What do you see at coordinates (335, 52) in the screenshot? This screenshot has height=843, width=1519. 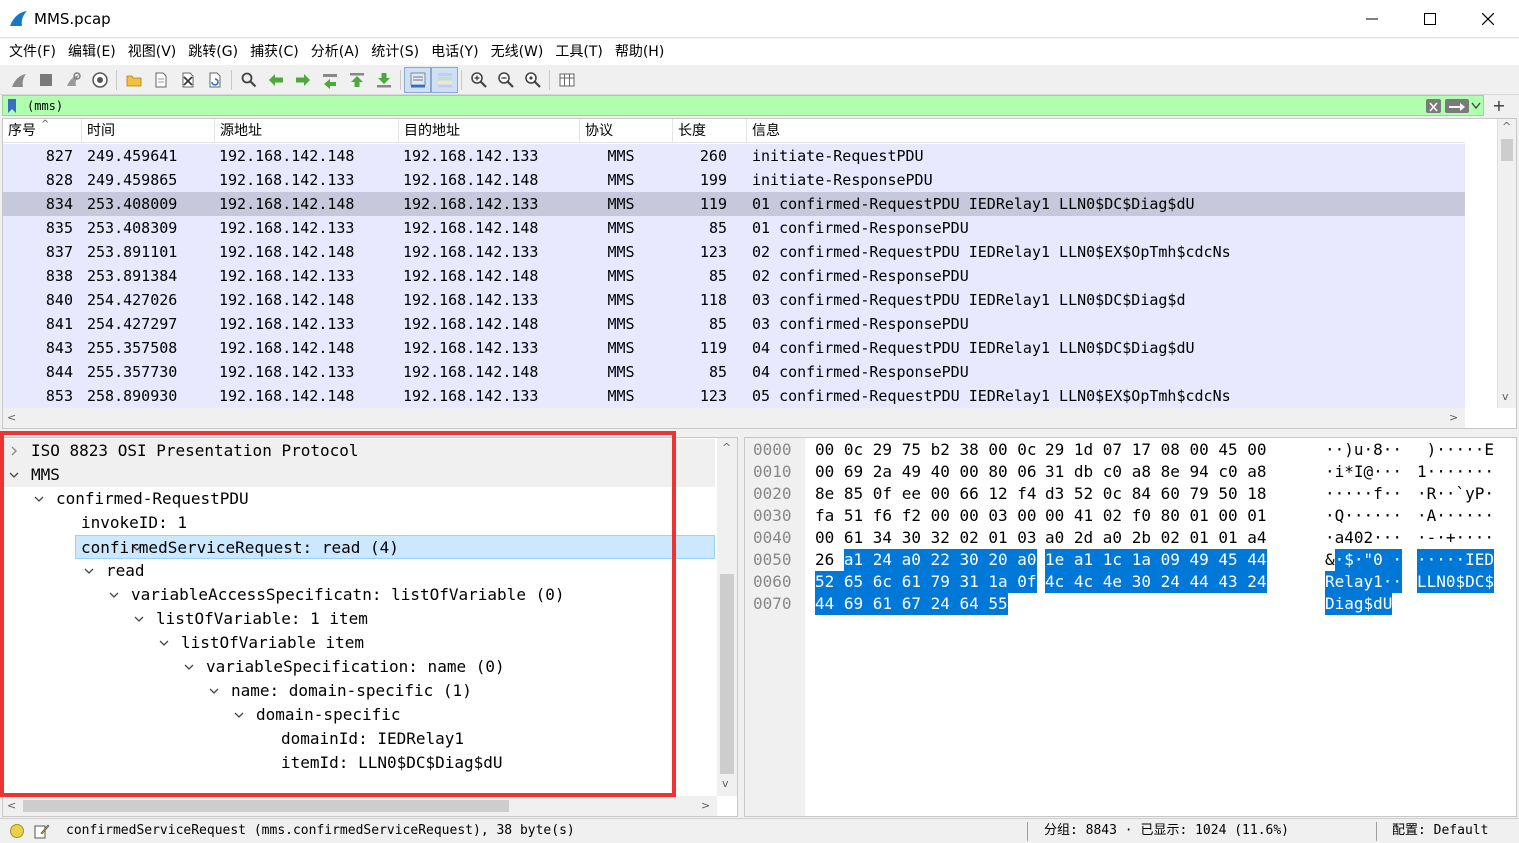 I see `menu-item: 分析(A)` at bounding box center [335, 52].